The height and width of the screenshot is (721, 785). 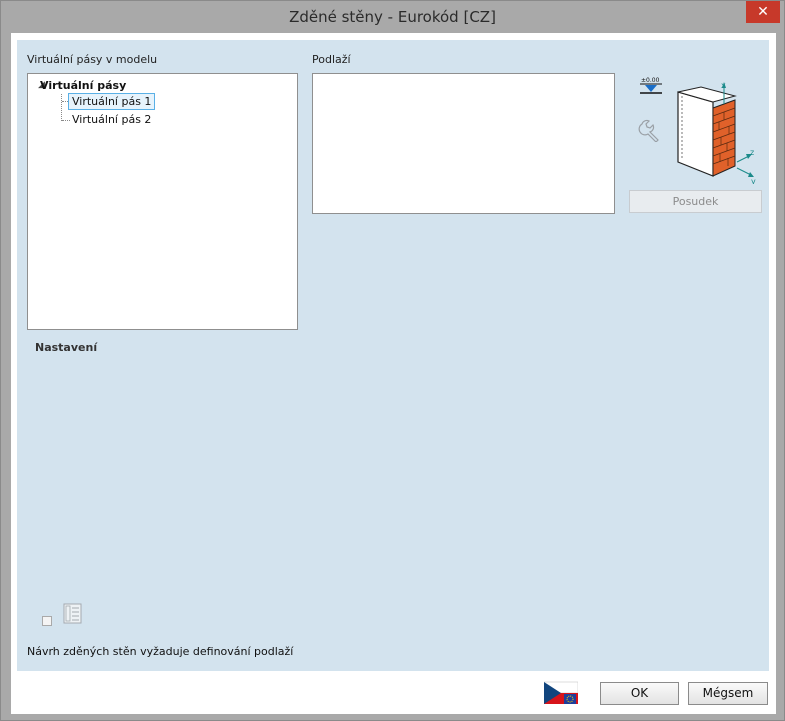 I want to click on title-bar: Zděné stěny - Eurokód [CZ] ✕, so click(x=392, y=17).